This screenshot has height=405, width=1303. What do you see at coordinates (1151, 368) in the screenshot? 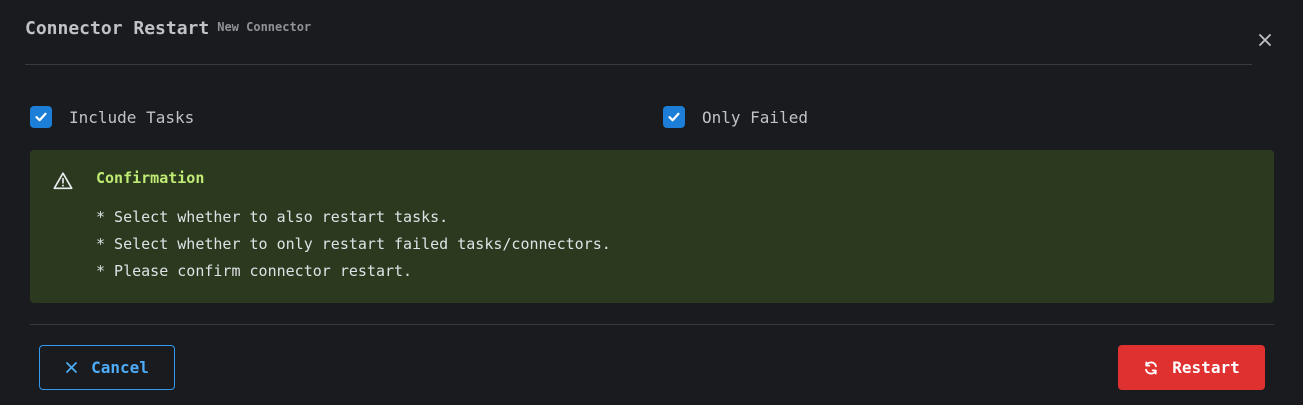
I see `refresh-icon` at bounding box center [1151, 368].